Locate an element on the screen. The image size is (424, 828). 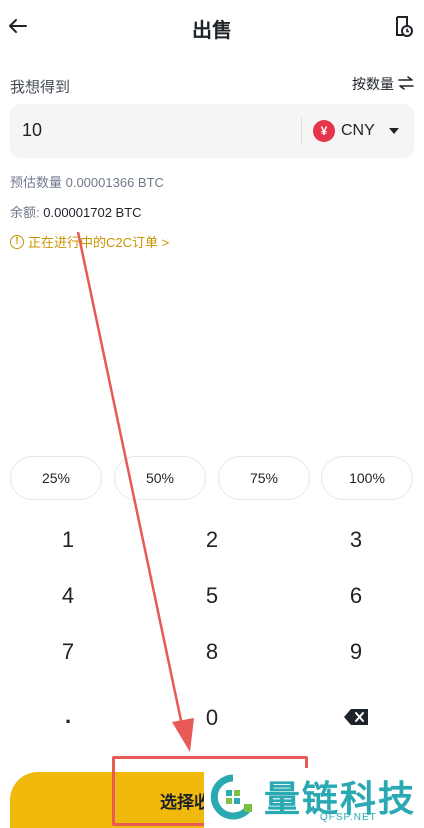
page-title: 出售 is located at coordinates (212, 31).